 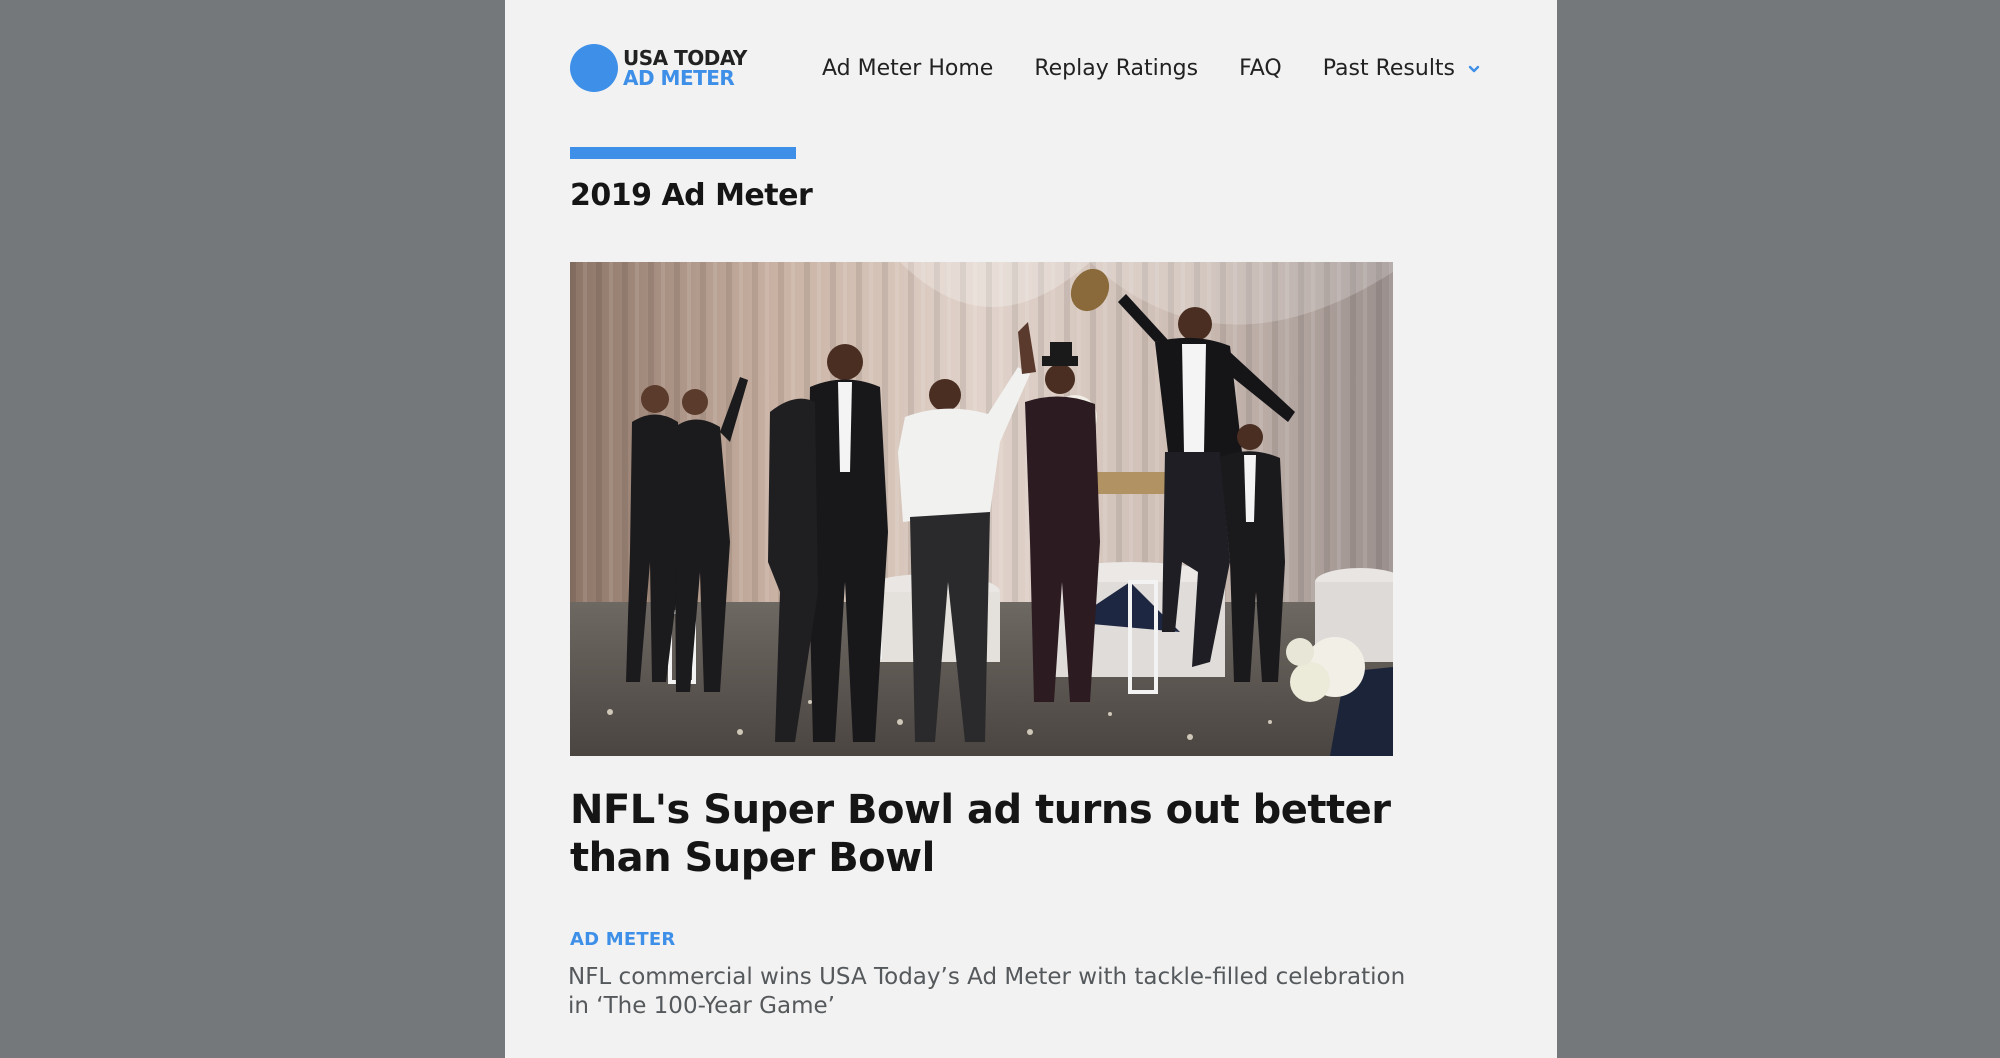 What do you see at coordinates (691, 195) in the screenshot?
I see `section-title: 2019 Ad Meter` at bounding box center [691, 195].